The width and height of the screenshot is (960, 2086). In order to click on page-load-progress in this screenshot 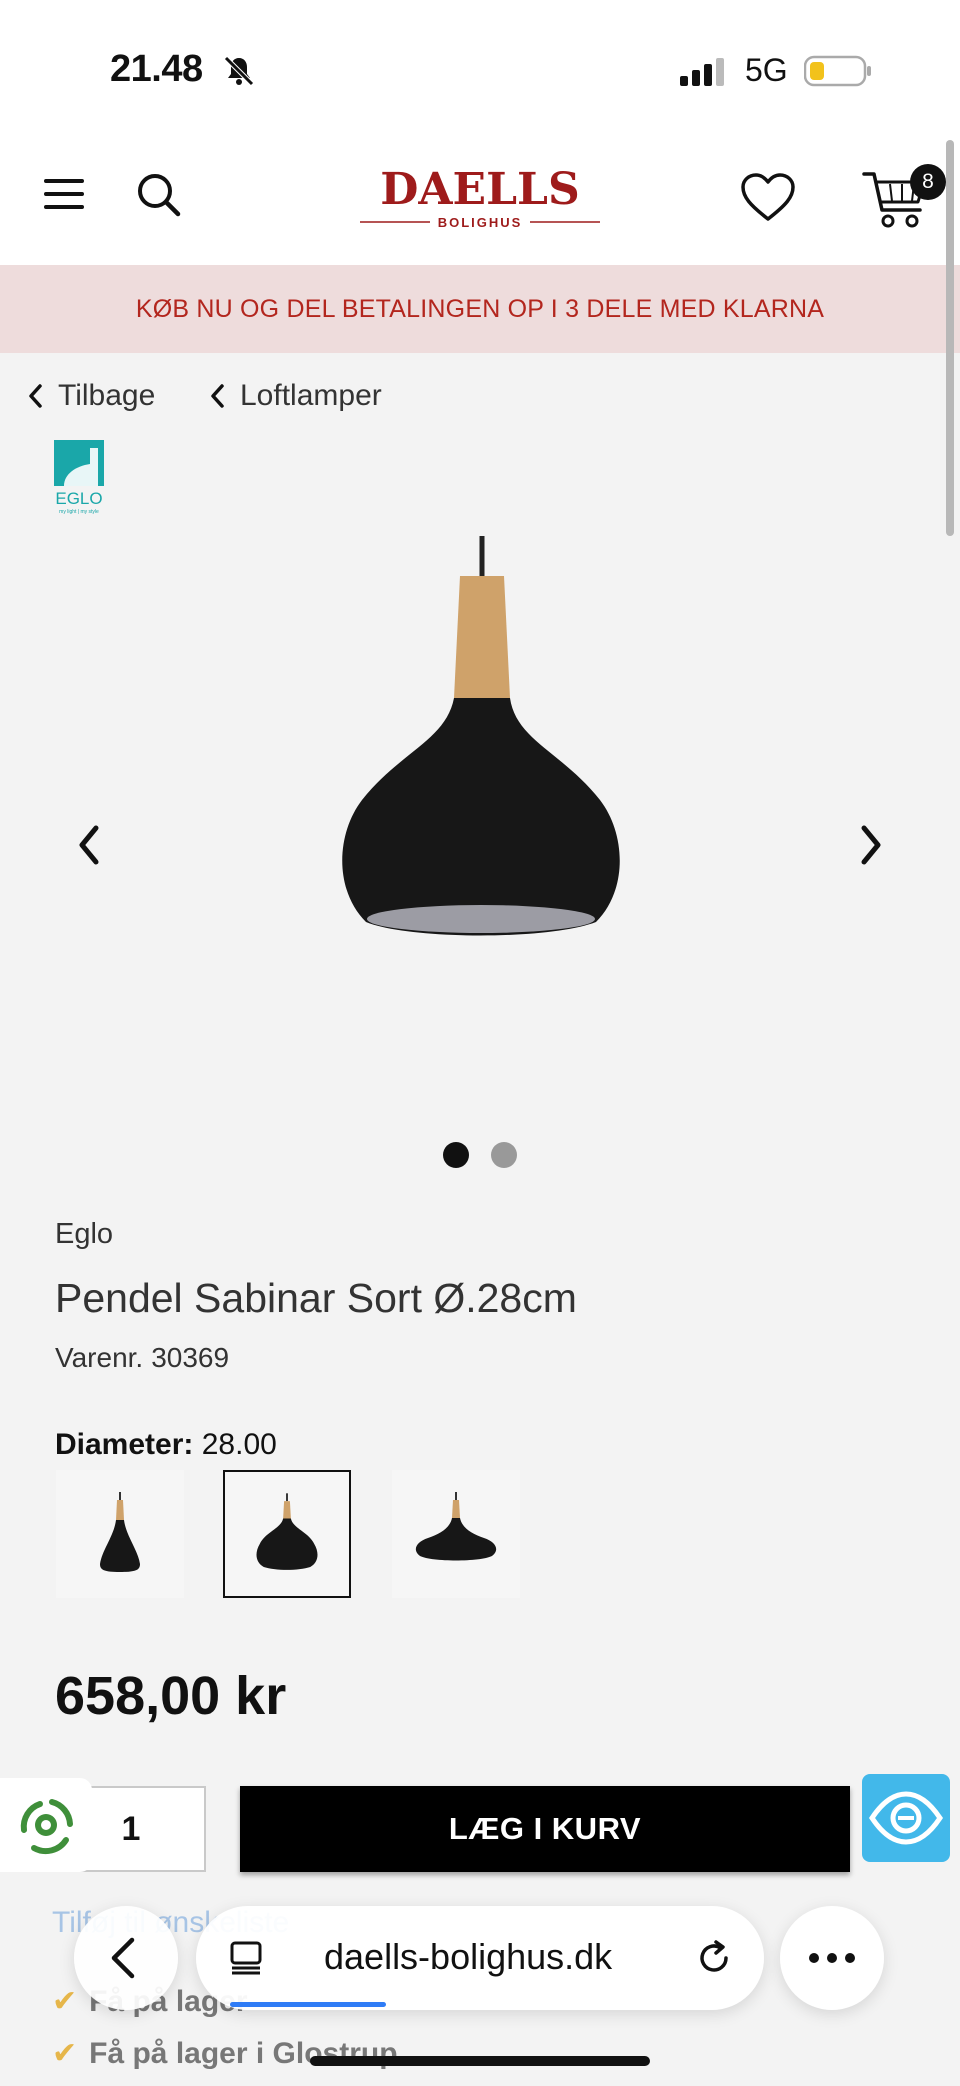, I will do `click(308, 2004)`.